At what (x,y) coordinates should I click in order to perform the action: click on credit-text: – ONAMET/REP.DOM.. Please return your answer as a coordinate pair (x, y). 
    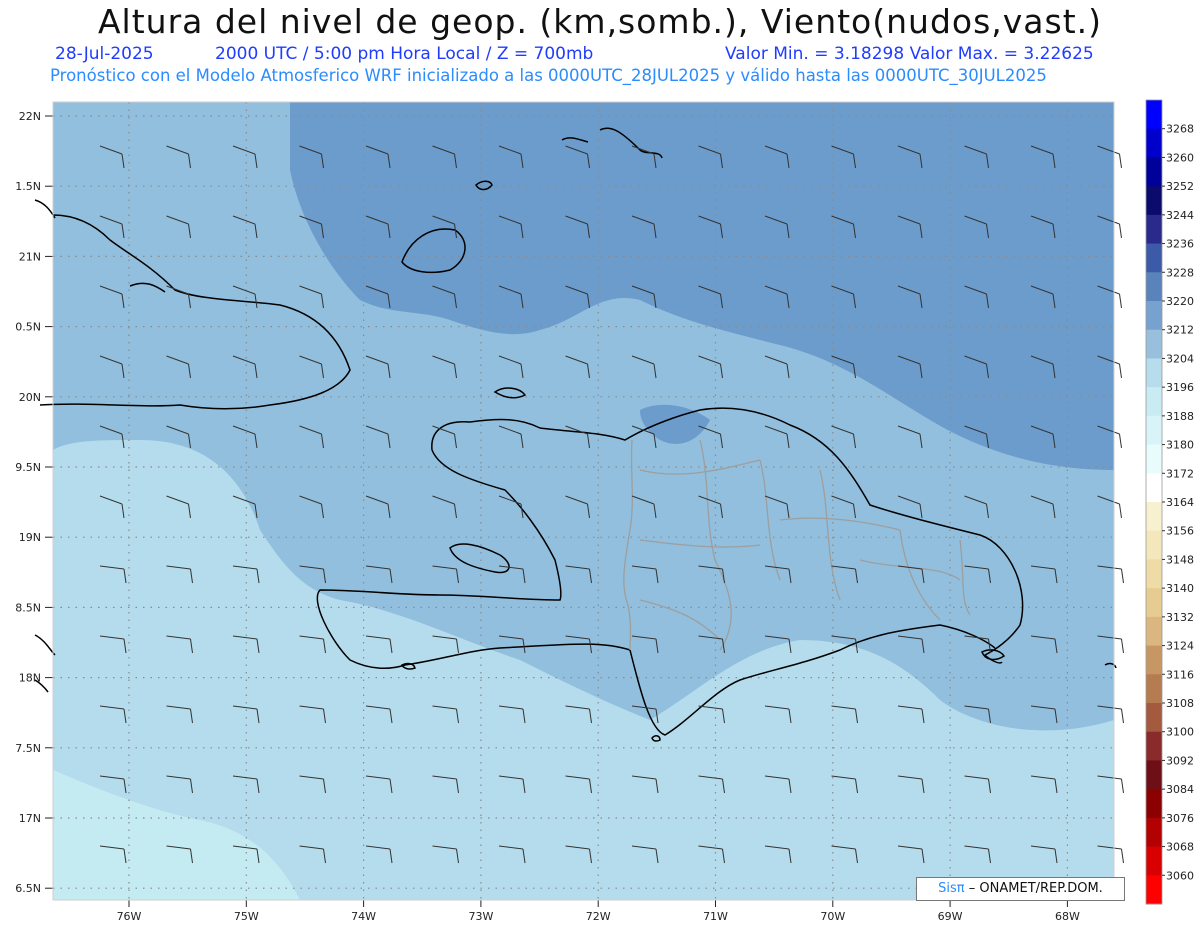
    Looking at the image, I should click on (1035, 888).